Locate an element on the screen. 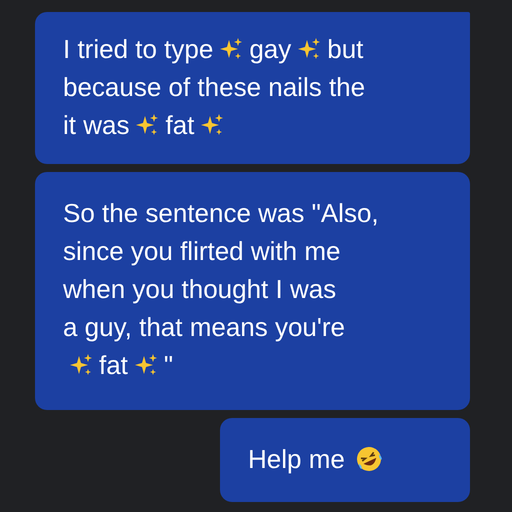 This screenshot has width=512, height=512. message-text: a guy, that means you're is located at coordinates (204, 327).